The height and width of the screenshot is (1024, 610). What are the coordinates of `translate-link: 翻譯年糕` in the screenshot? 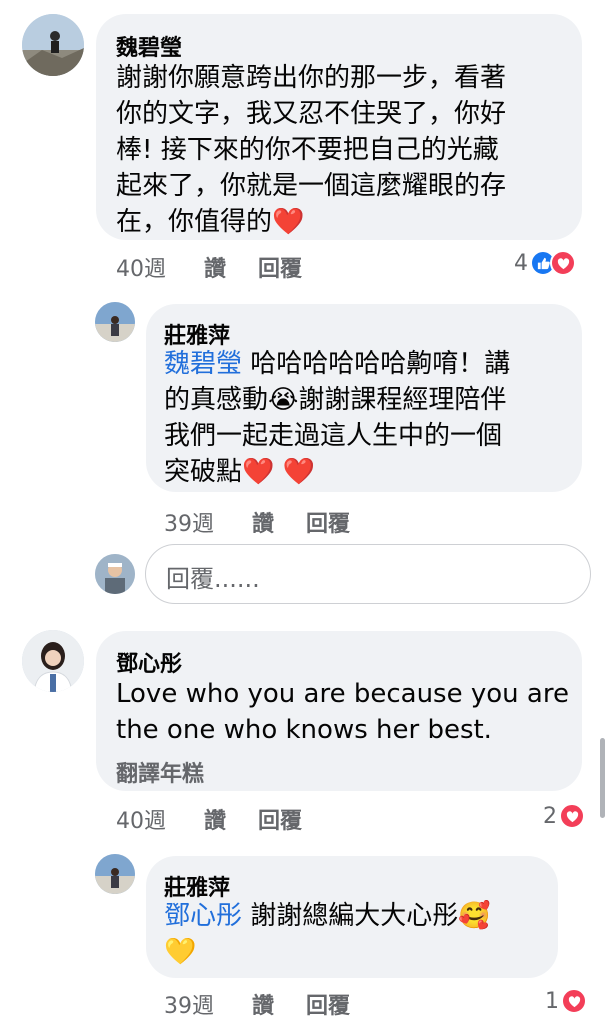 It's located at (160, 772).